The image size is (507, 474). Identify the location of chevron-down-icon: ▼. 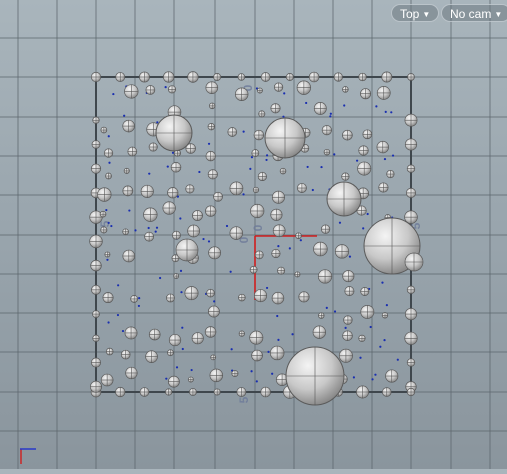
(426, 14).